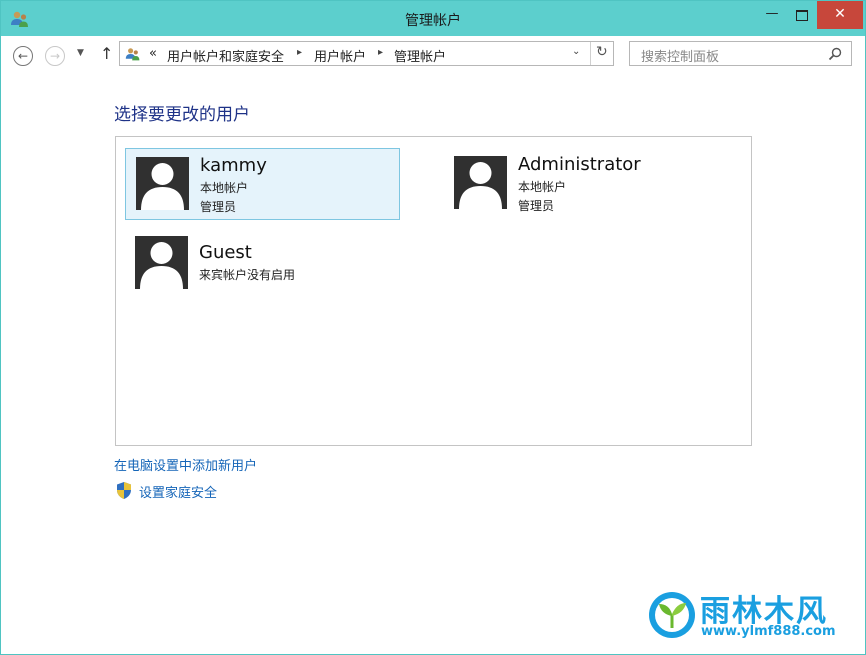  What do you see at coordinates (835, 54) in the screenshot?
I see `search-icon` at bounding box center [835, 54].